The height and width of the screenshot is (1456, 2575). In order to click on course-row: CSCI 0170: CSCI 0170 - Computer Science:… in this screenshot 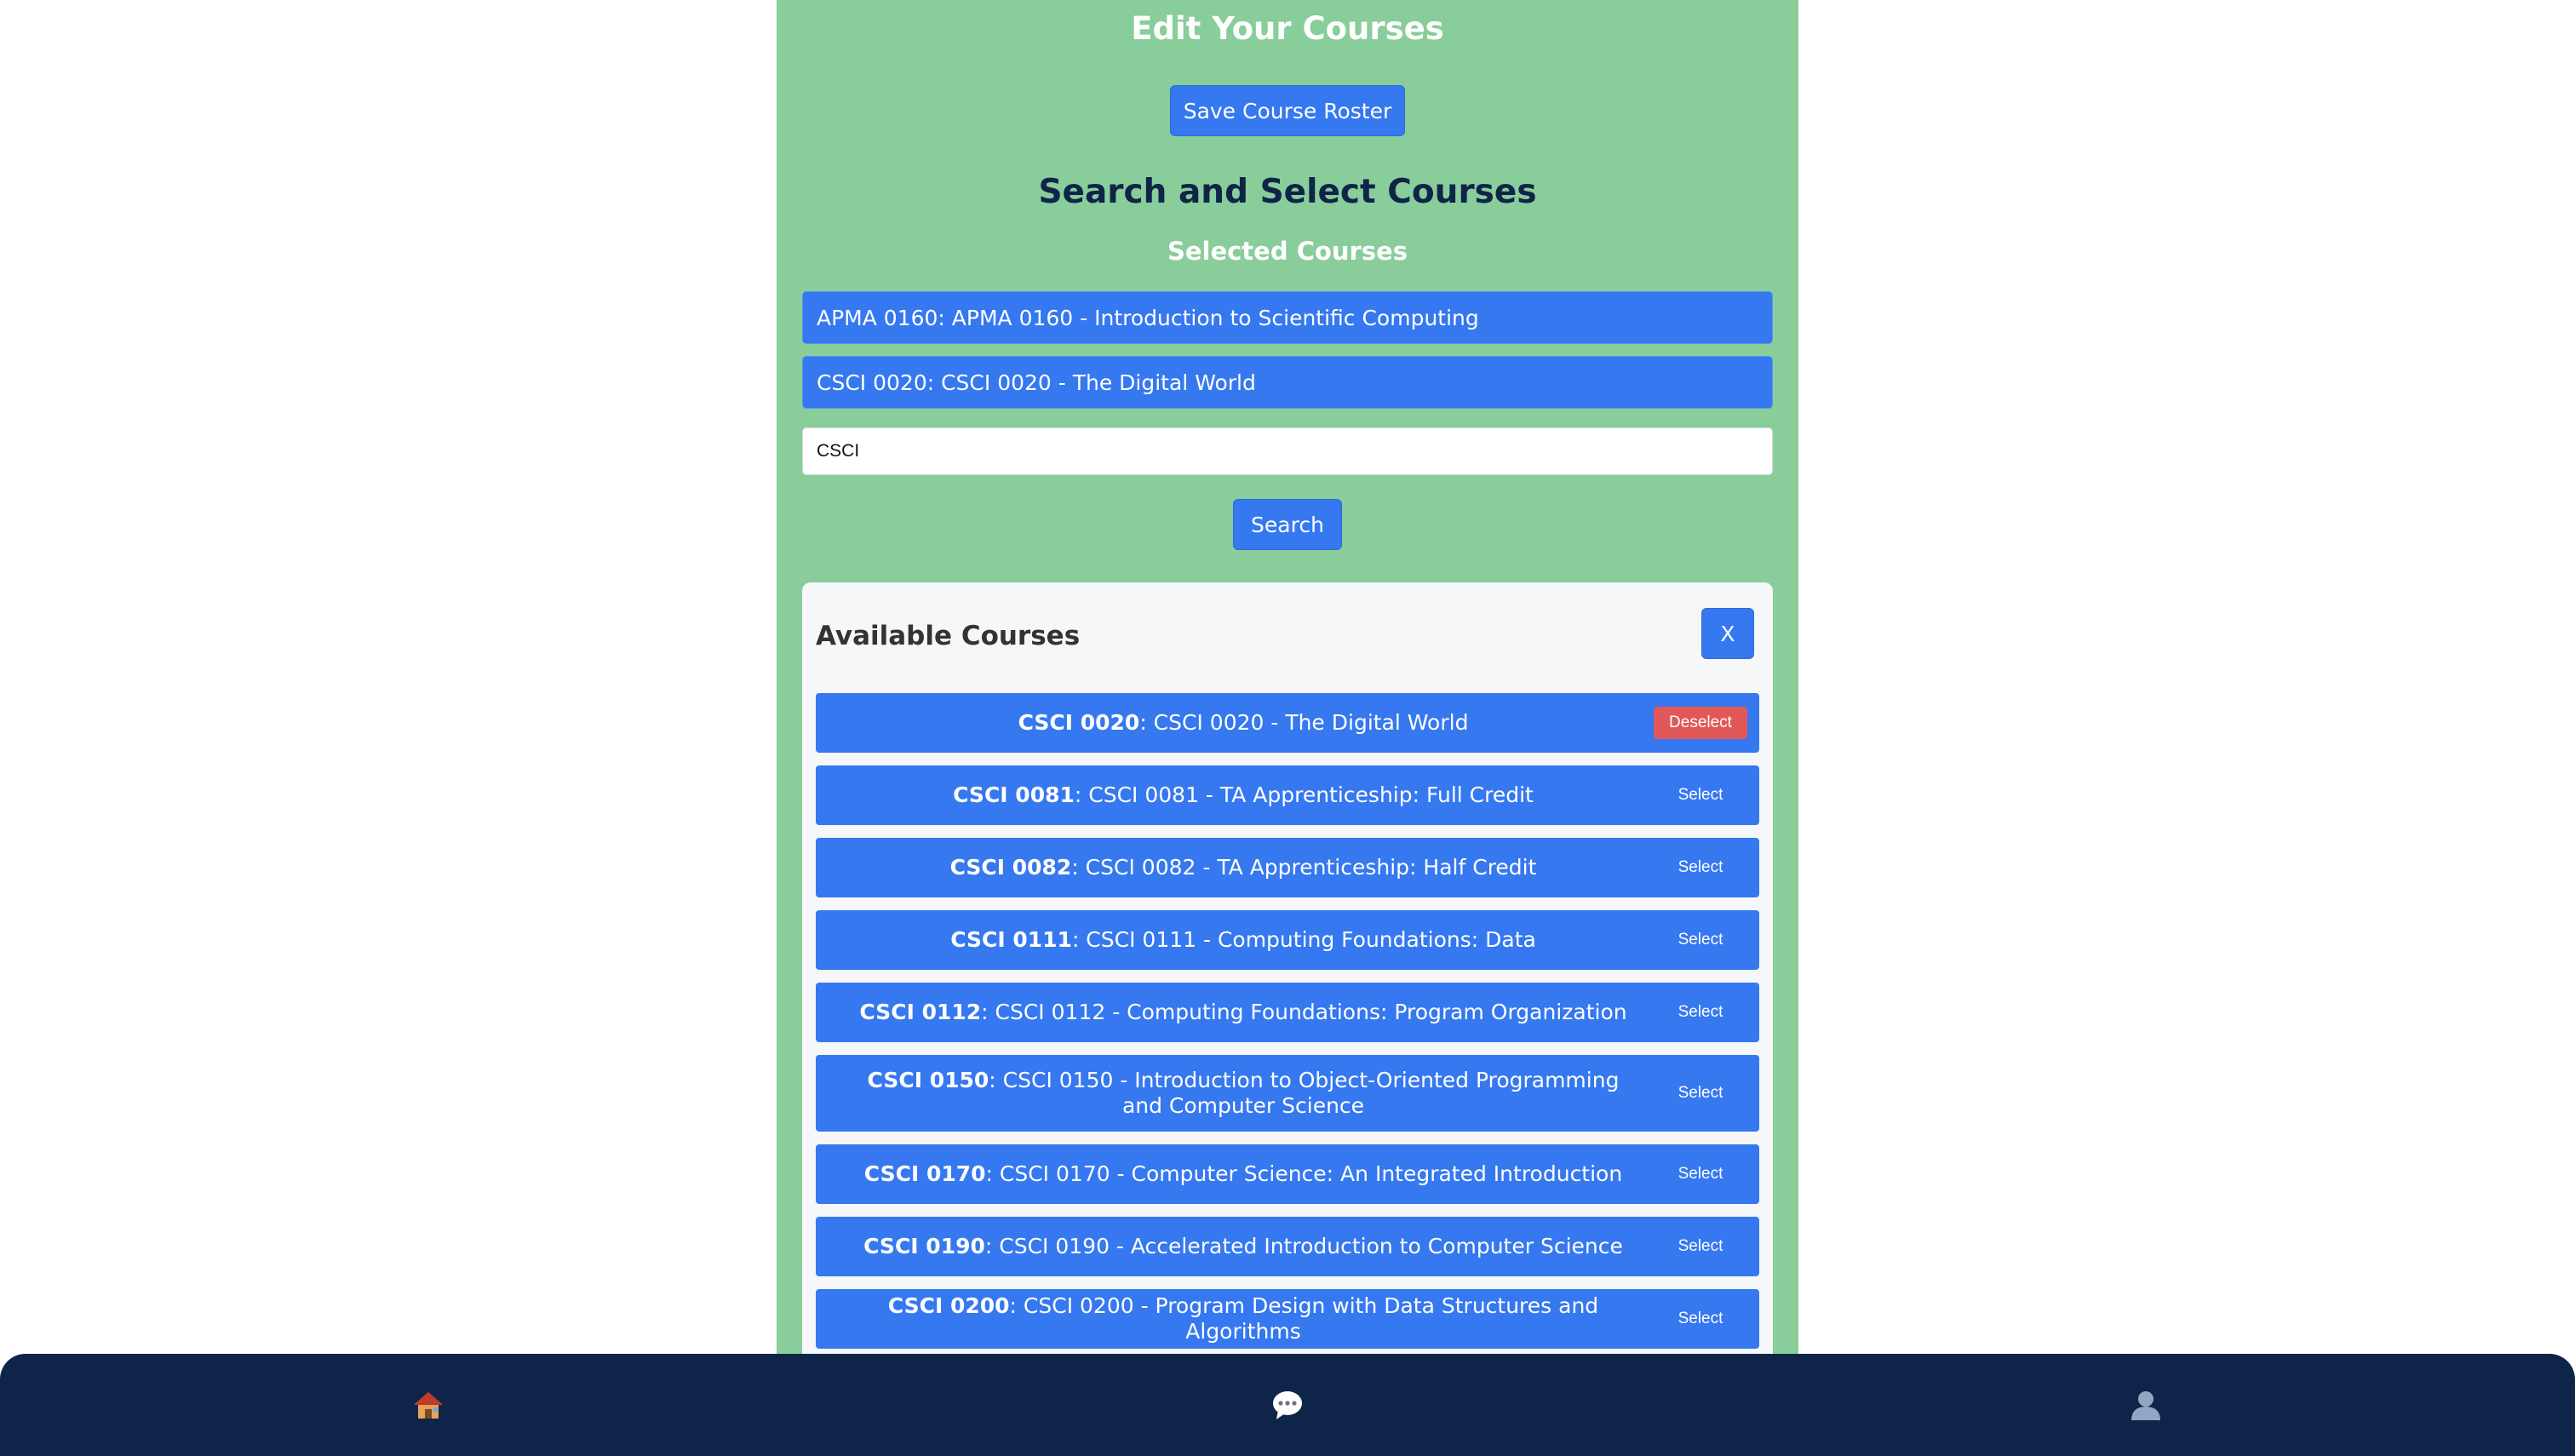, I will do `click(1287, 1174)`.